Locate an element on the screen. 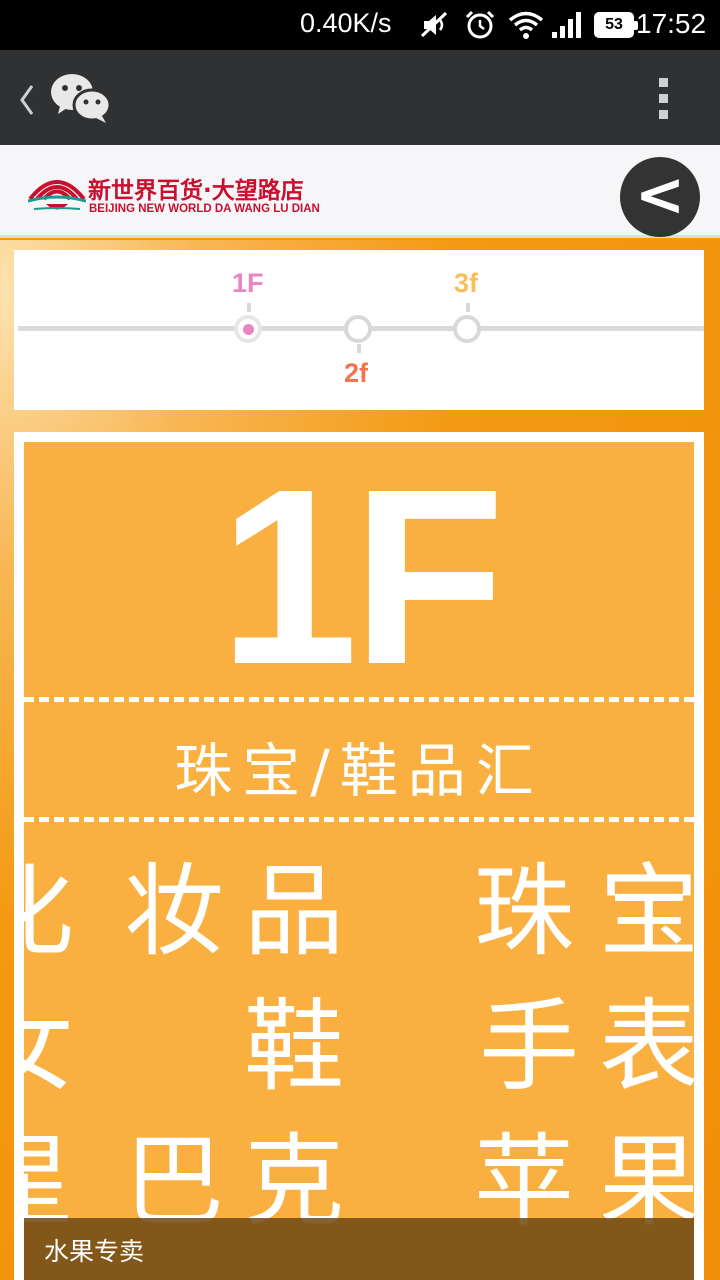  caption-text: 水果专卖 is located at coordinates (94, 1251).